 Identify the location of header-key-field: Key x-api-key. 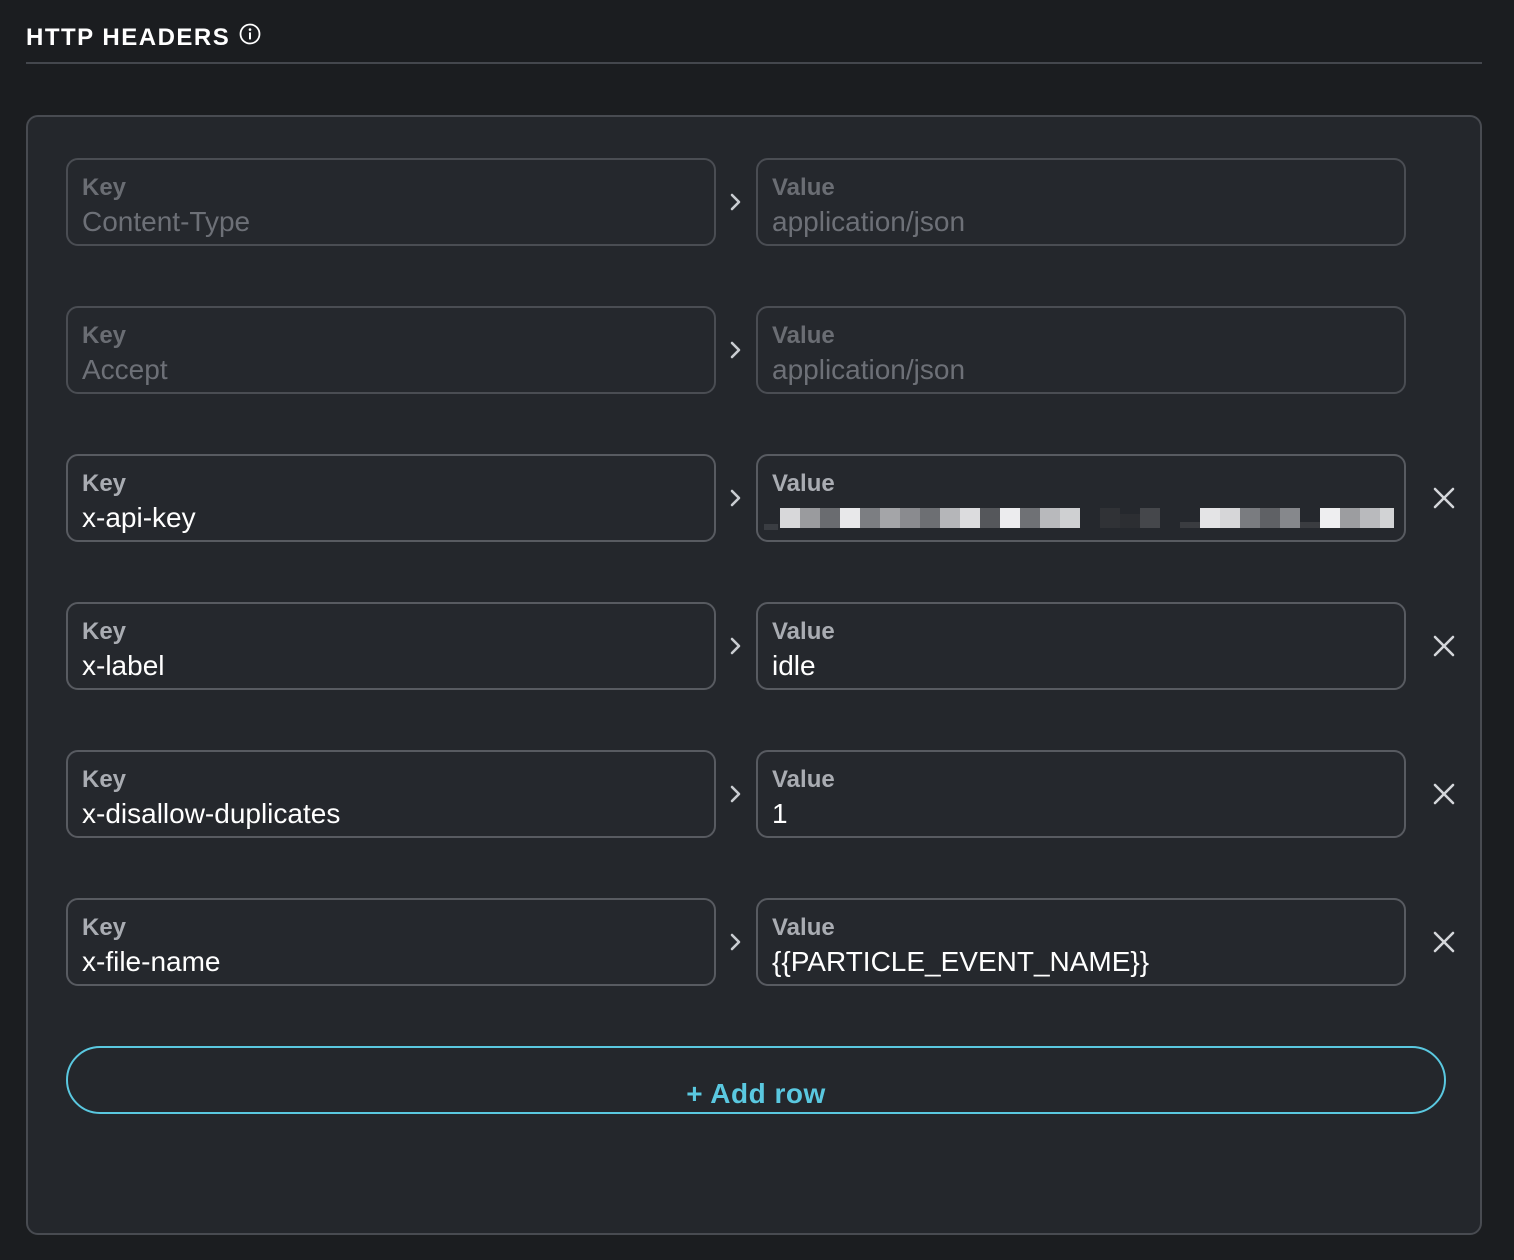
(391, 498).